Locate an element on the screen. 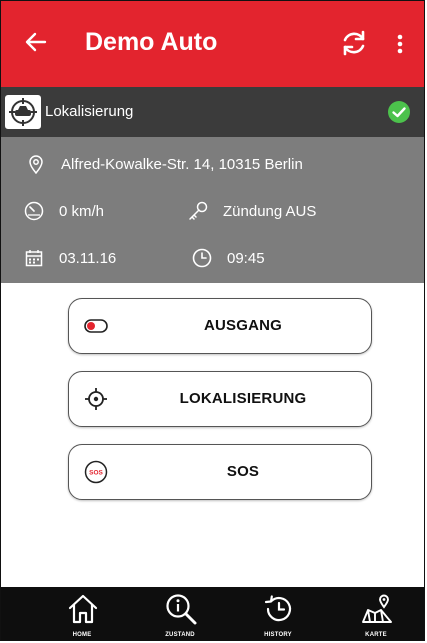 Image resolution: width=427 pixels, height=643 pixels. svg-text: SOS is located at coordinates (96, 473).